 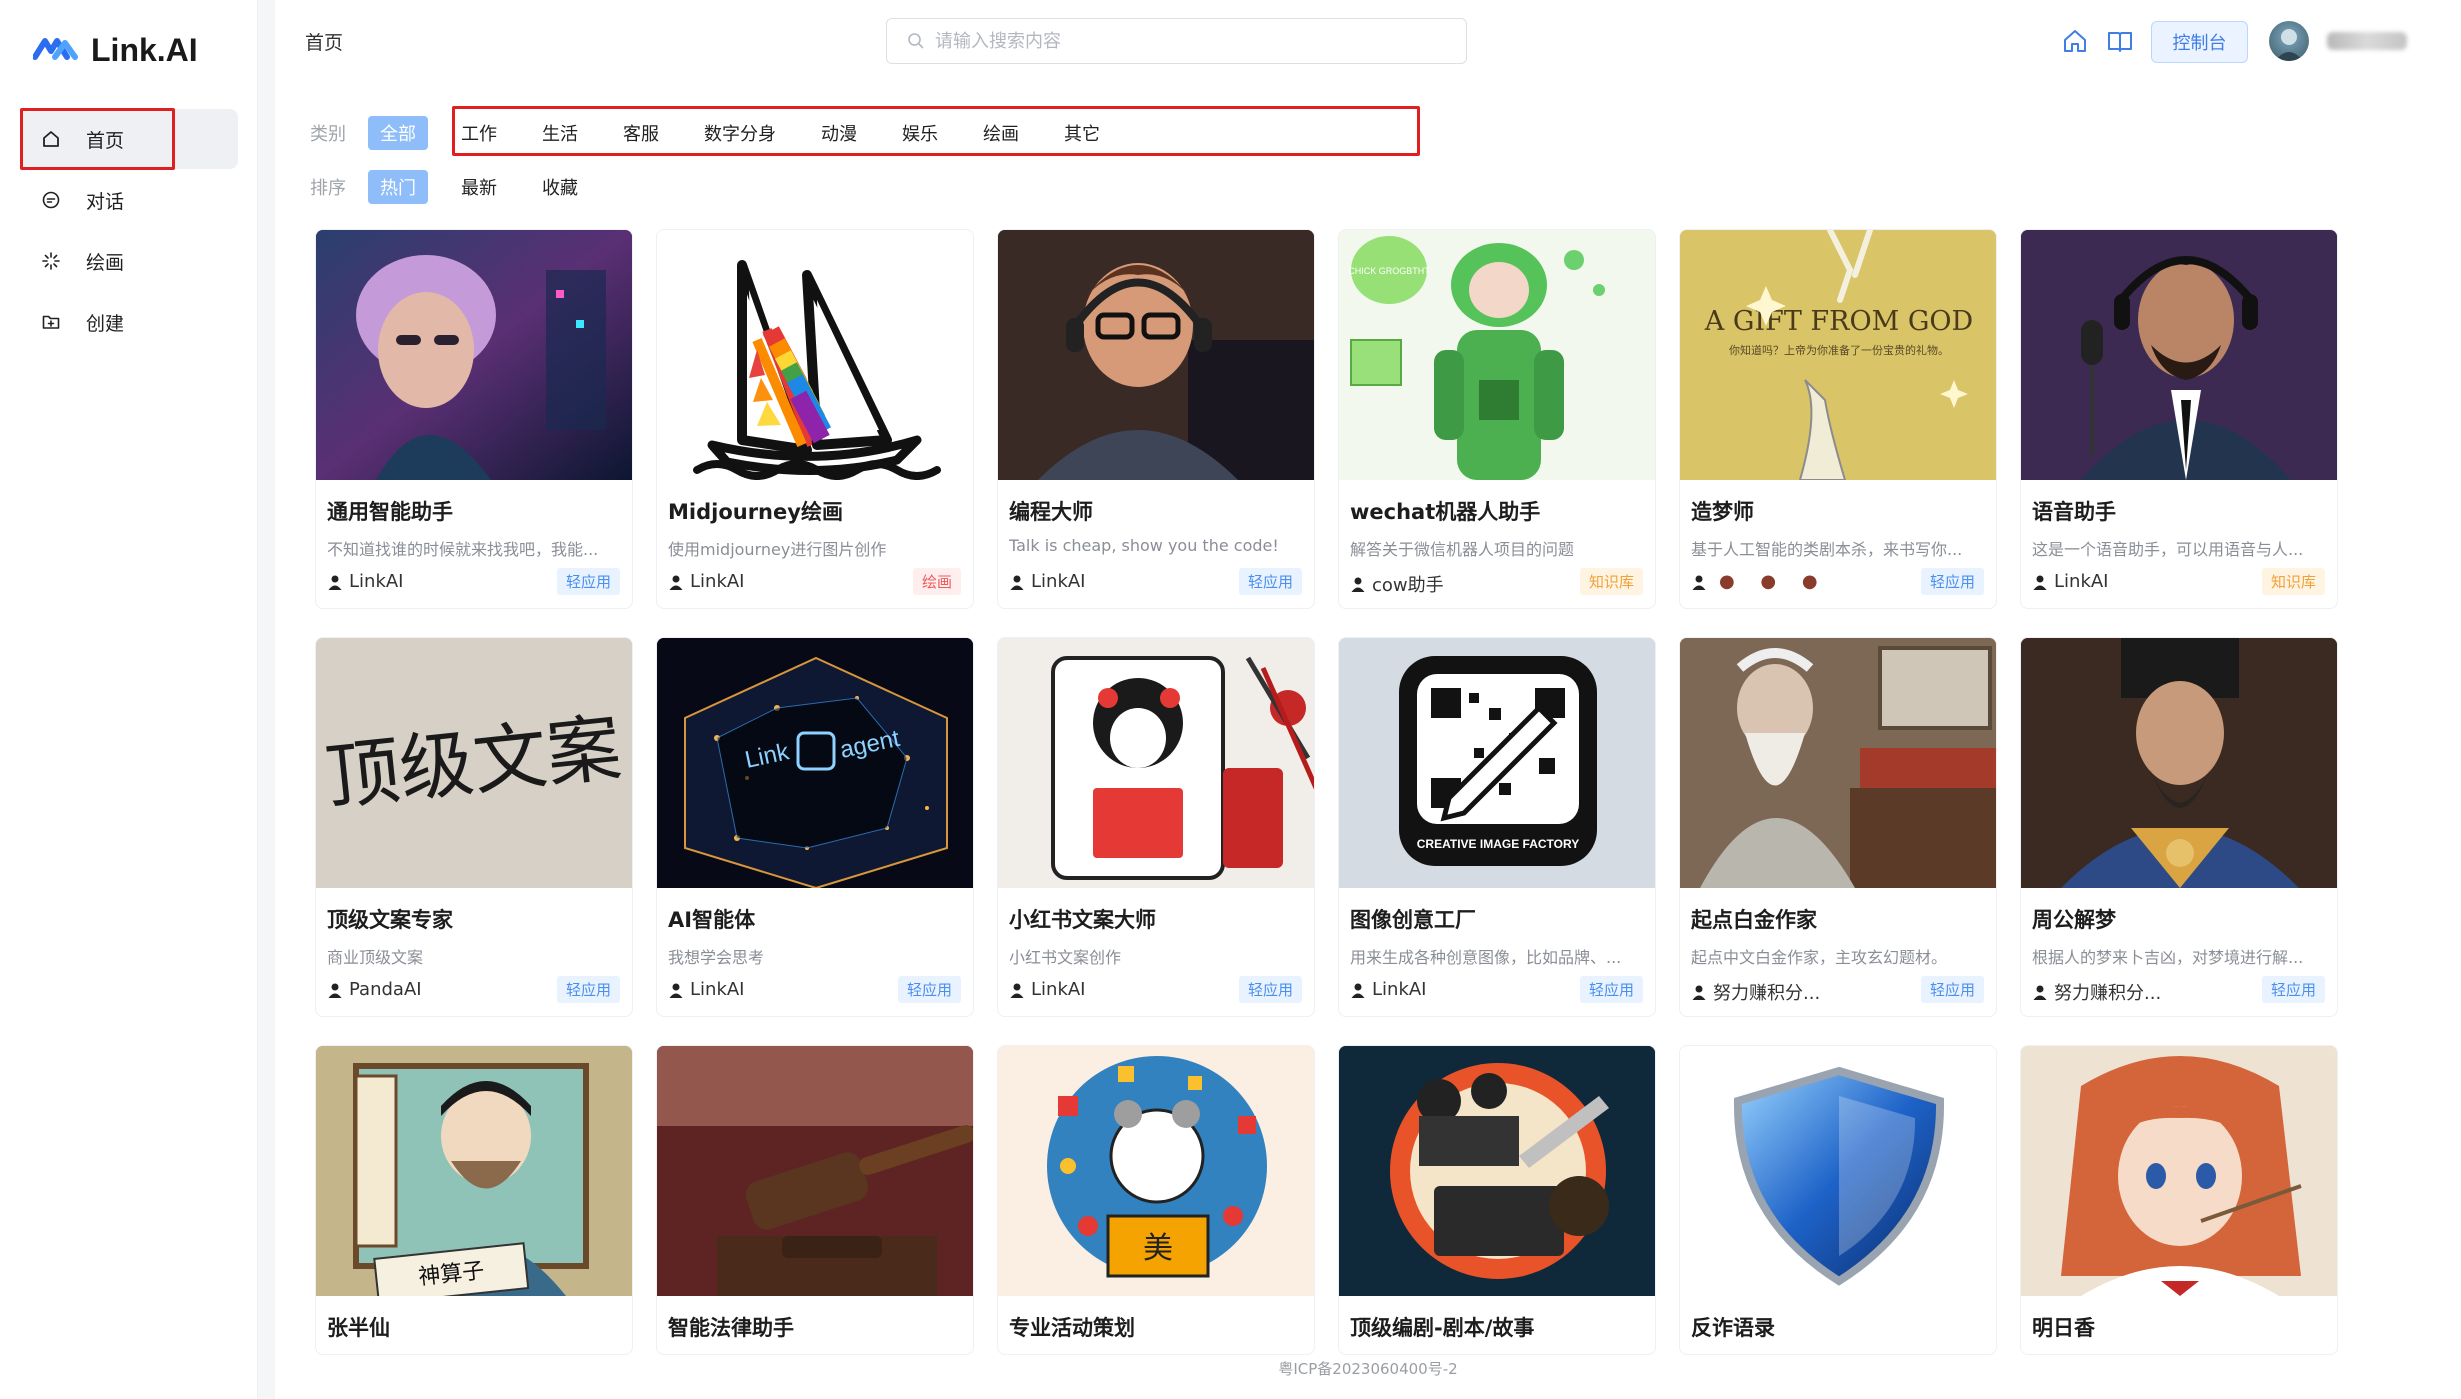 What do you see at coordinates (328, 134) in the screenshot?
I see `category-label: 类别` at bounding box center [328, 134].